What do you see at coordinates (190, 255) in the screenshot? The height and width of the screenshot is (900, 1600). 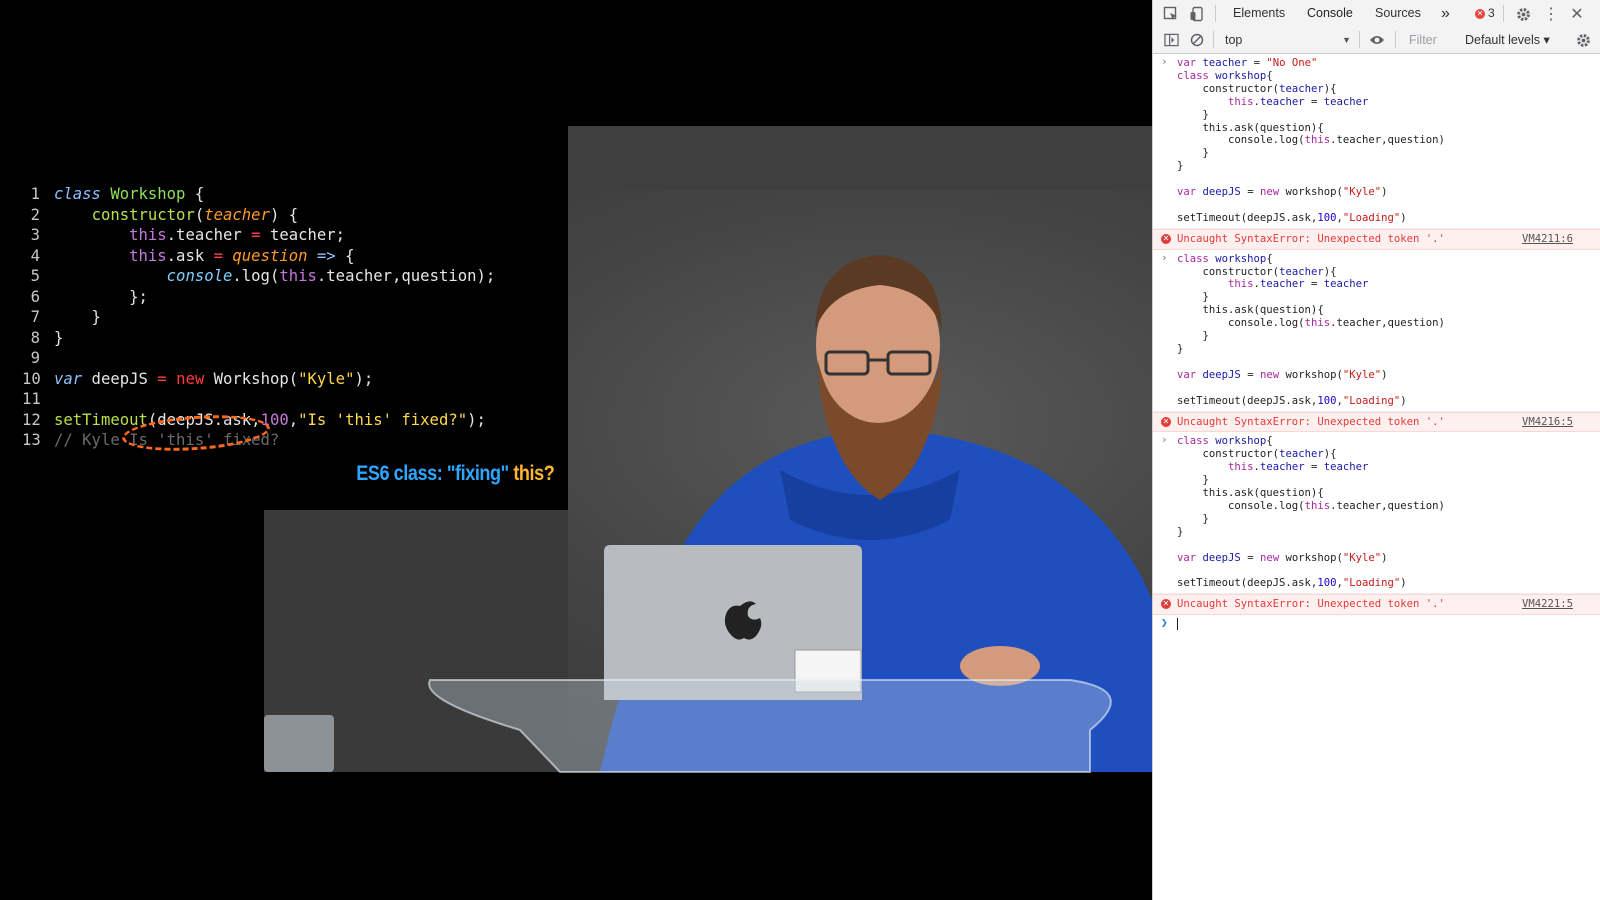 I see `code-token: .ask` at bounding box center [190, 255].